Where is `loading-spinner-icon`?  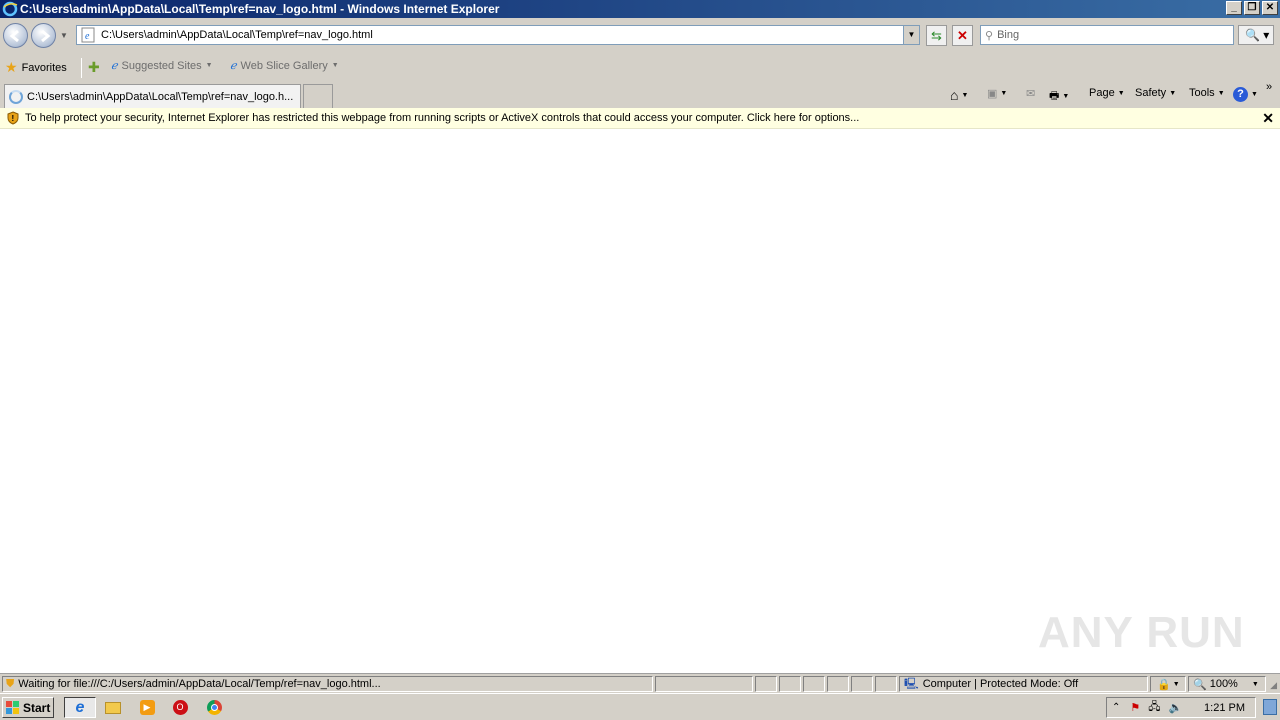
loading-spinner-icon is located at coordinates (16, 96).